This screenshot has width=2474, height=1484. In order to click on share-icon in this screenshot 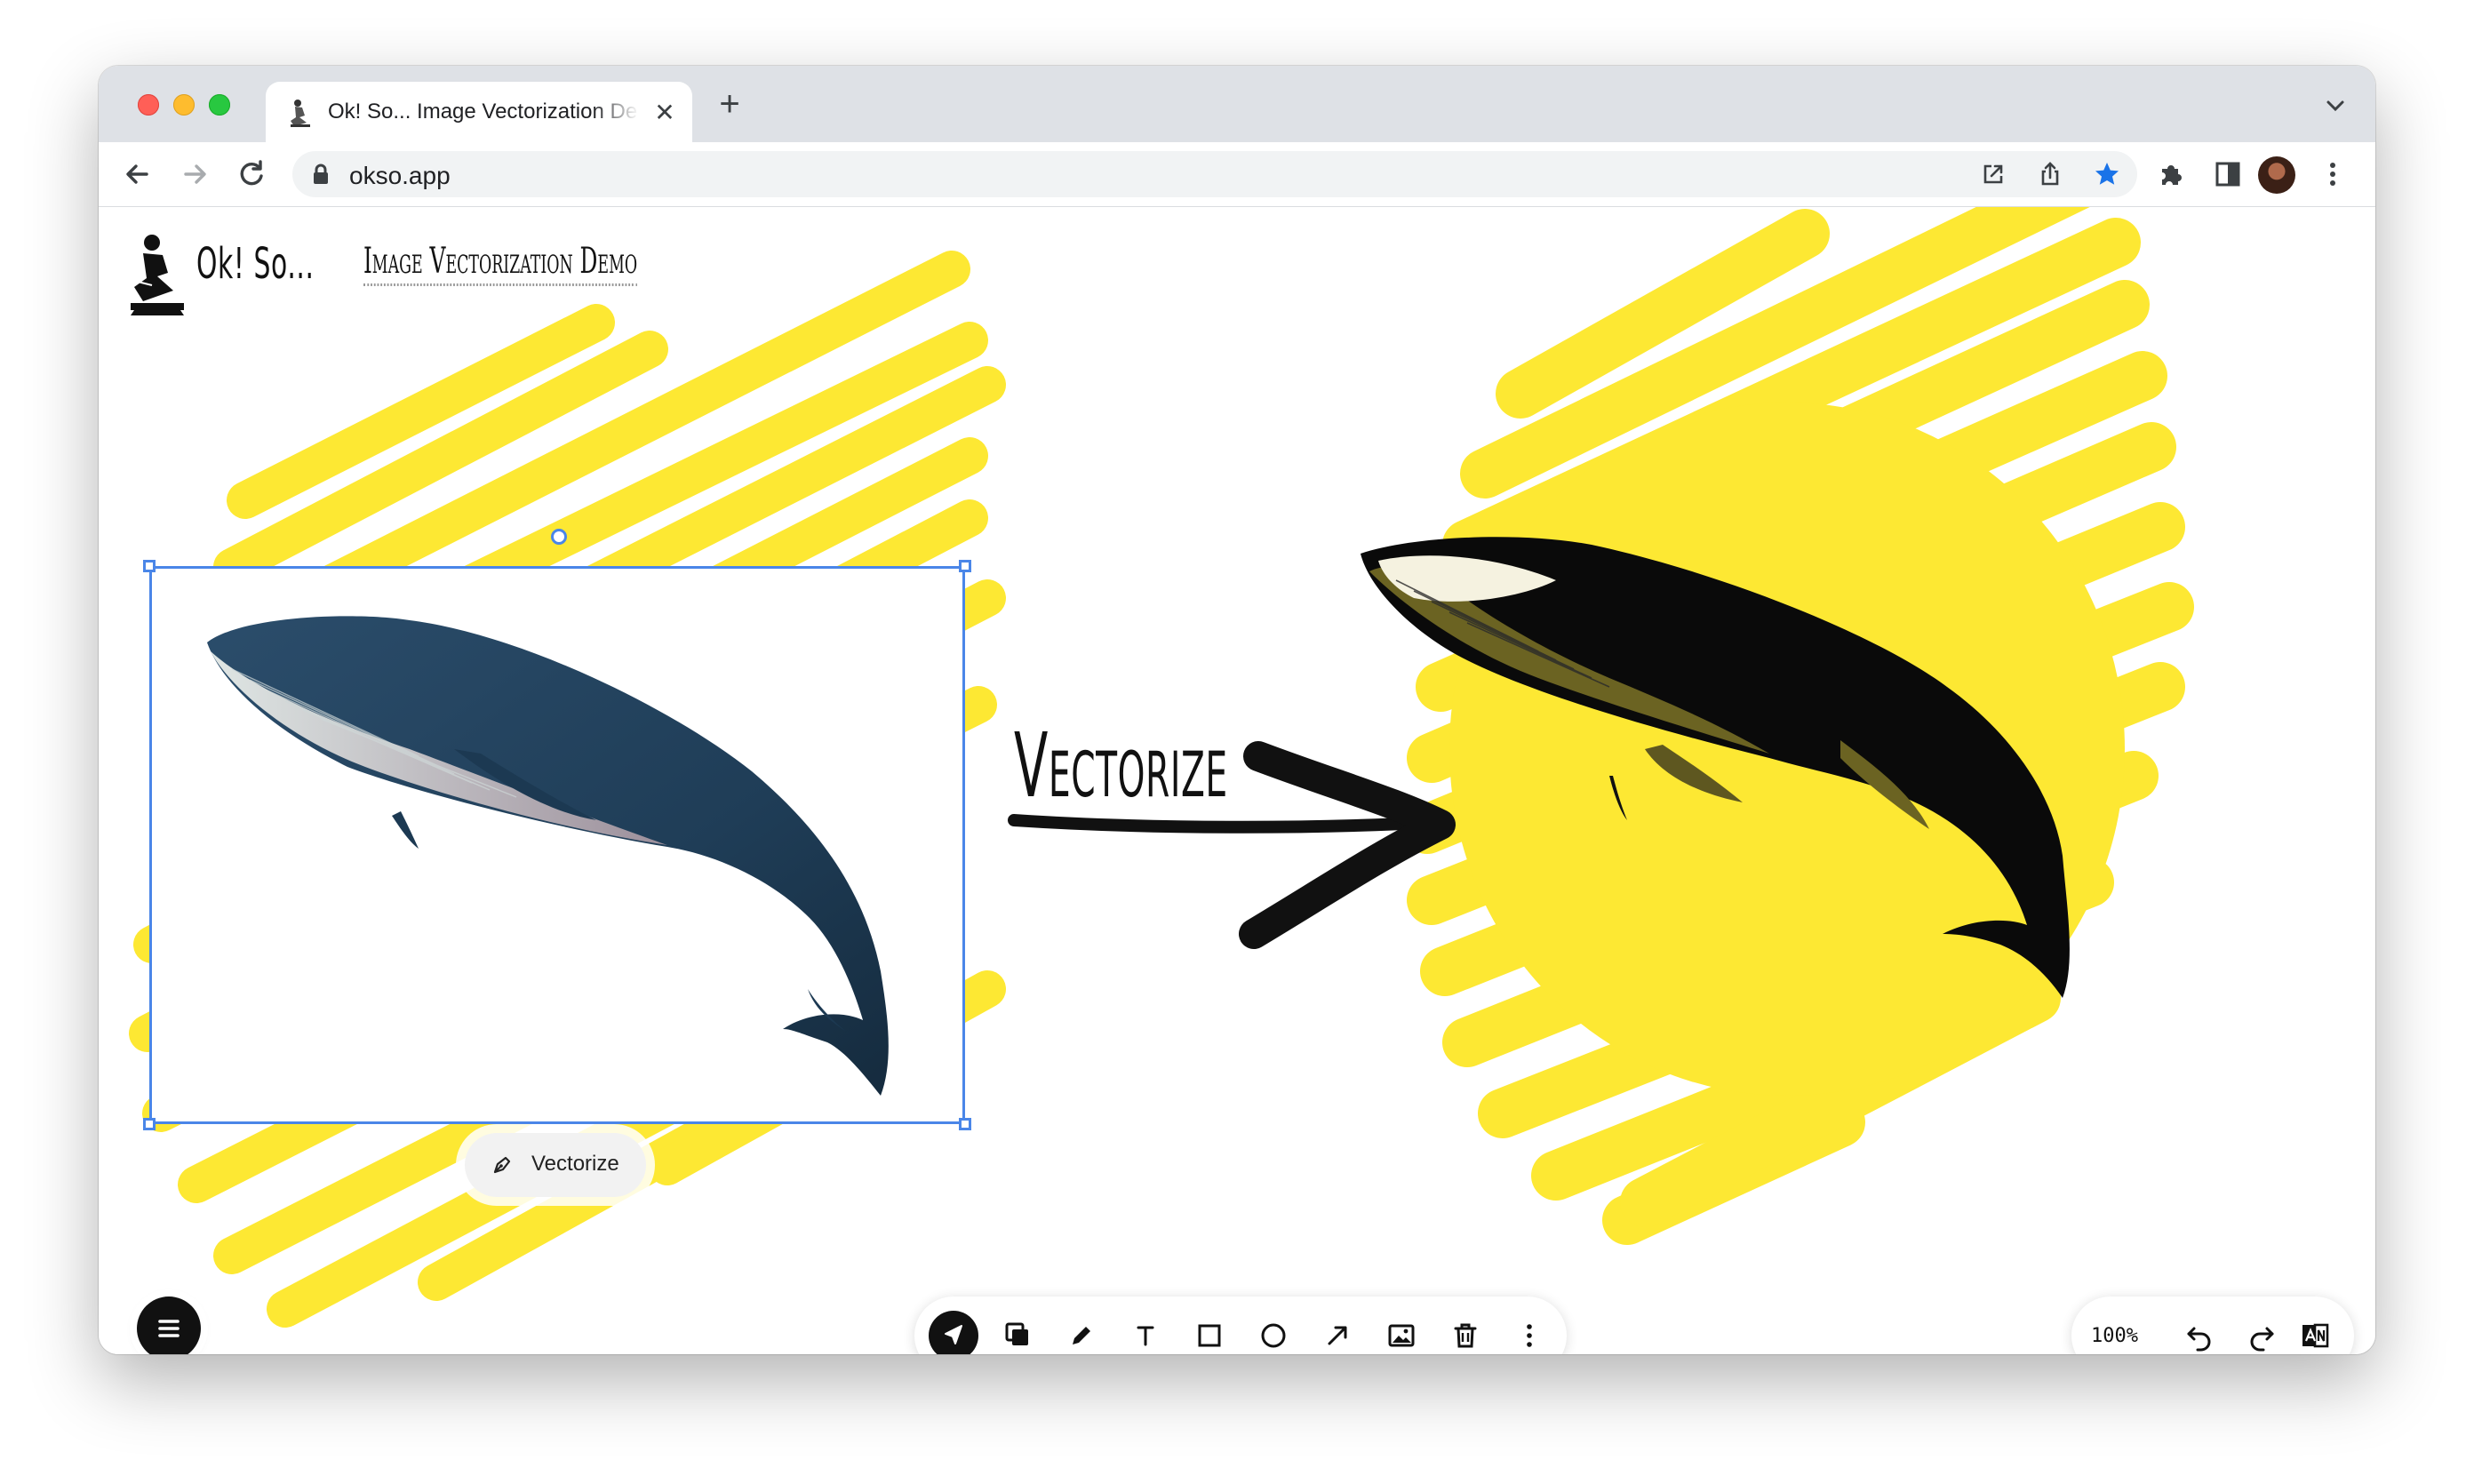, I will do `click(2050, 174)`.